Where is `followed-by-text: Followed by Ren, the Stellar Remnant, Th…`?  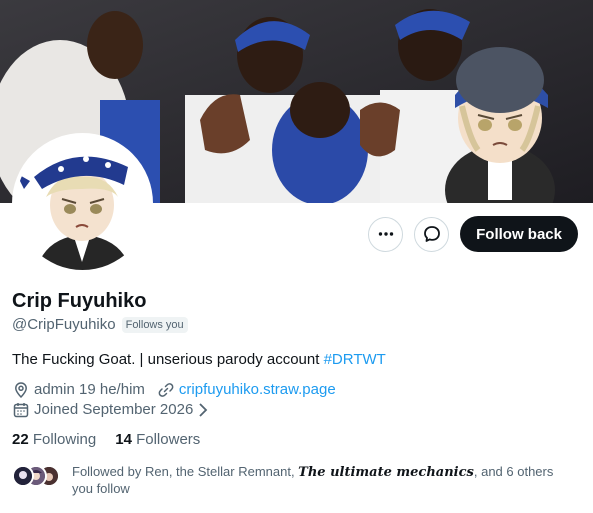 followed-by-text: Followed by Ren, the Stellar Remnant, Th… is located at coordinates (322, 480).